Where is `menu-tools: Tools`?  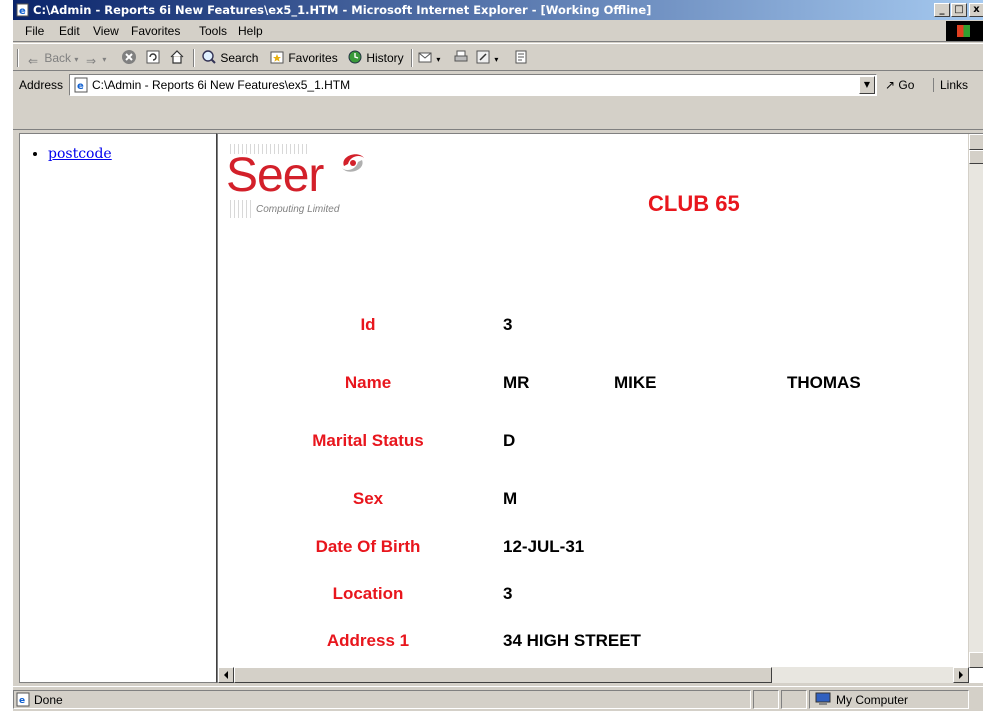 menu-tools: Tools is located at coordinates (213, 31).